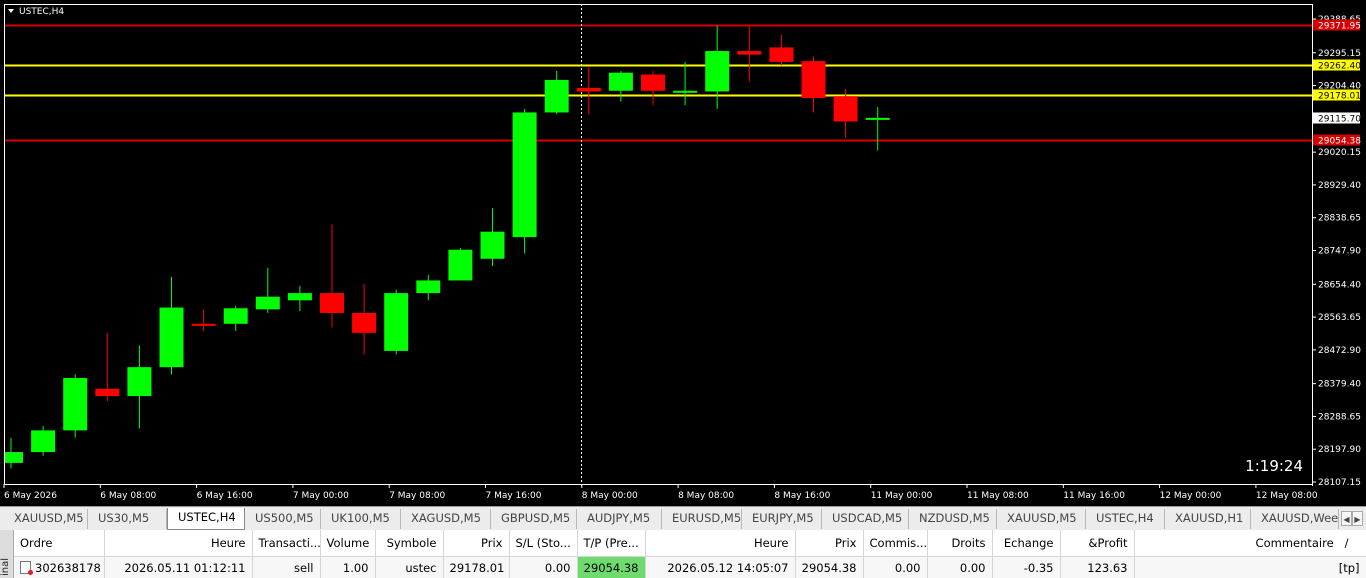 This screenshot has height=578, width=1366. What do you see at coordinates (7, 554) in the screenshot?
I see `terminal-side-tab: inal` at bounding box center [7, 554].